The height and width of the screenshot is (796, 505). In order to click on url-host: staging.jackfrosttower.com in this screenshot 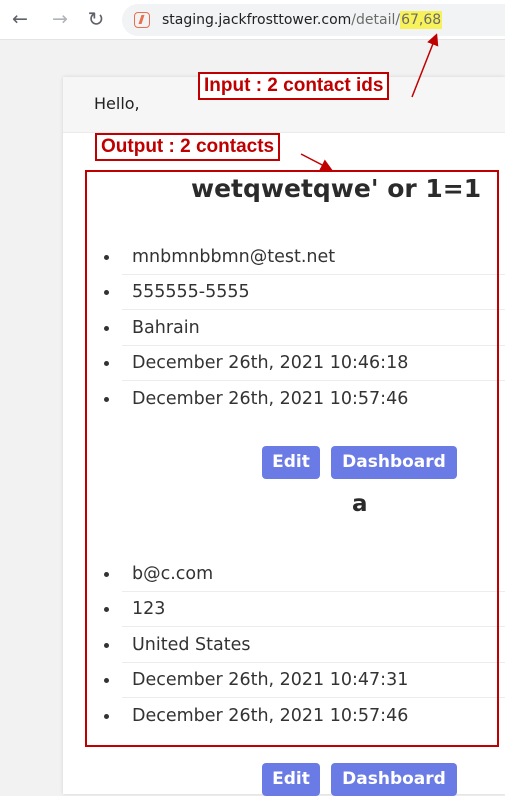, I will do `click(257, 20)`.